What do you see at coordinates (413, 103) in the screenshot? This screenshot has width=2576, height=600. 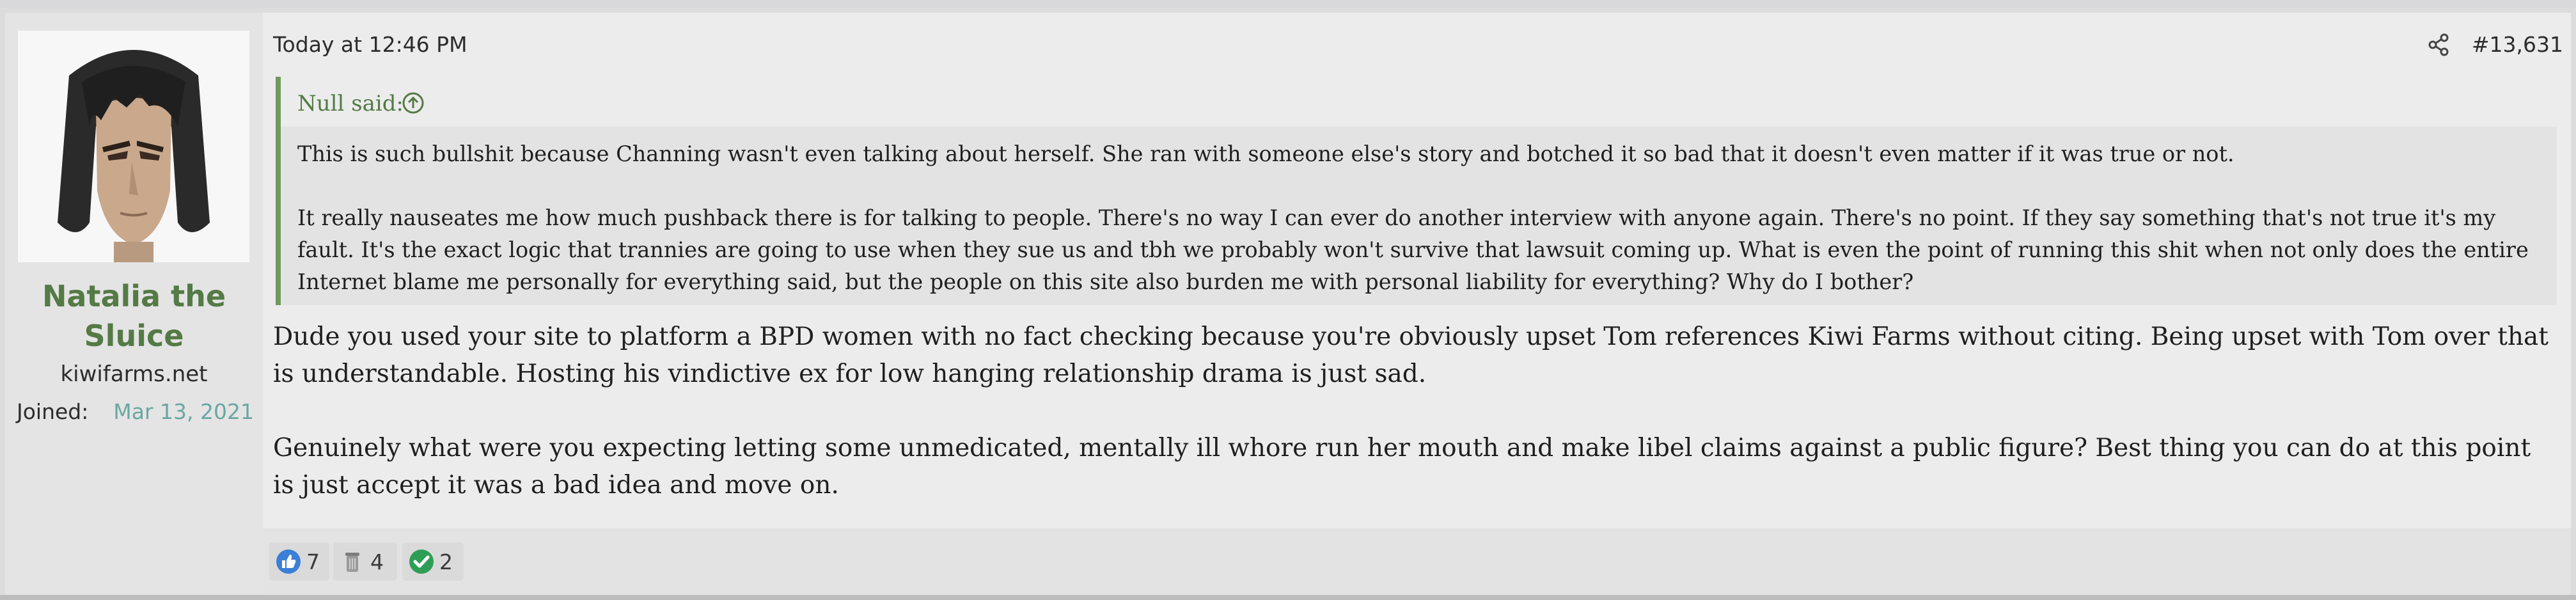 I see `arrow-up-circle-icon` at bounding box center [413, 103].